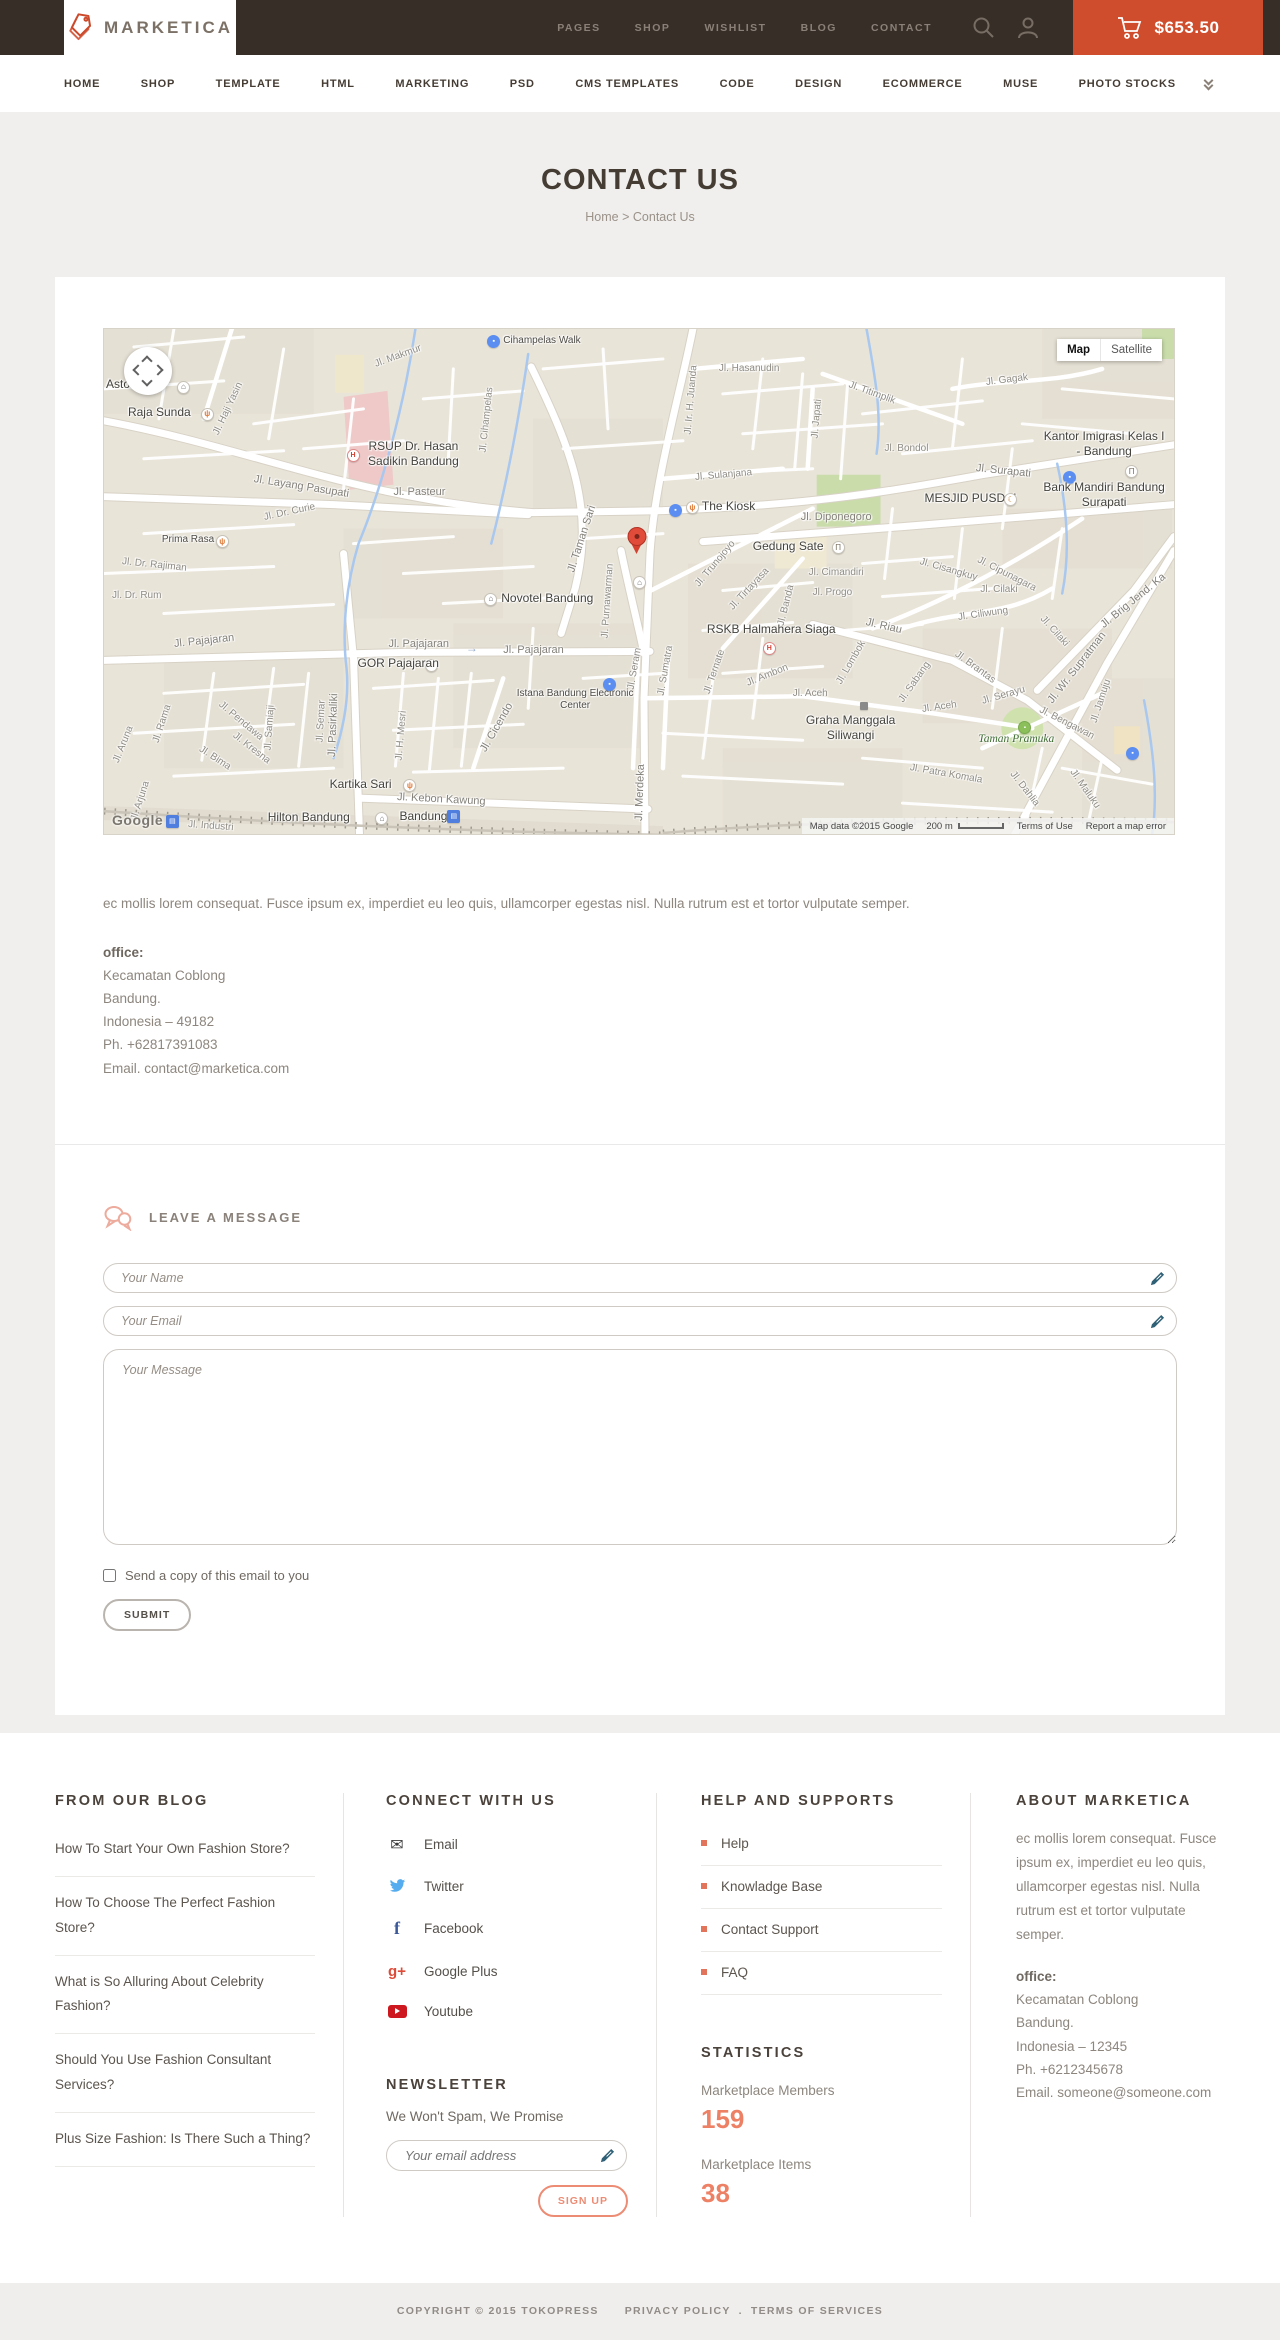  What do you see at coordinates (185, 1916) in the screenshot?
I see `blog-post-link: How To Choose The Perfect Fashion Store?` at bounding box center [185, 1916].